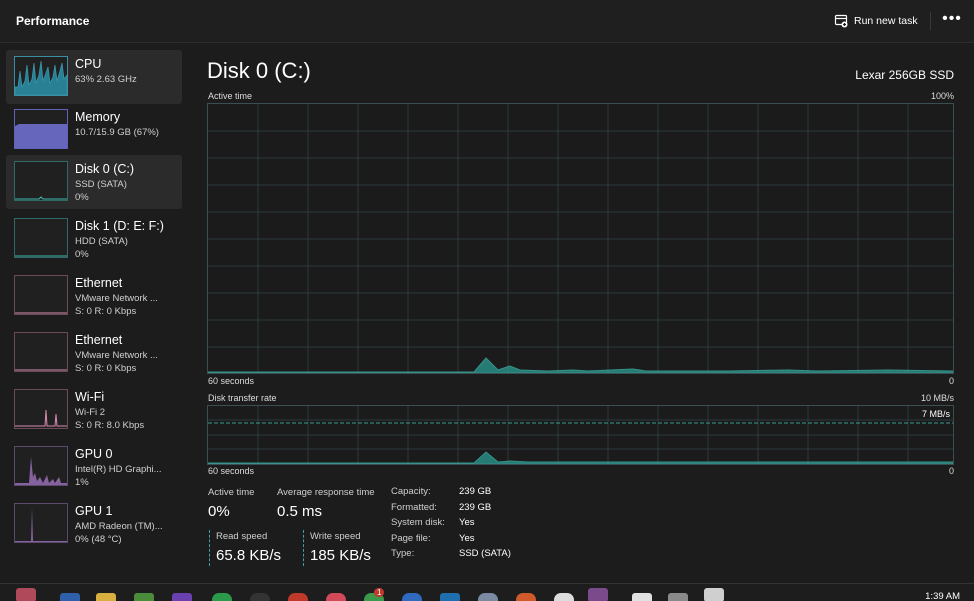 Image resolution: width=974 pixels, height=601 pixels. What do you see at coordinates (231, 381) in the screenshot?
I see `active-time-x-left-label: 60 seconds` at bounding box center [231, 381].